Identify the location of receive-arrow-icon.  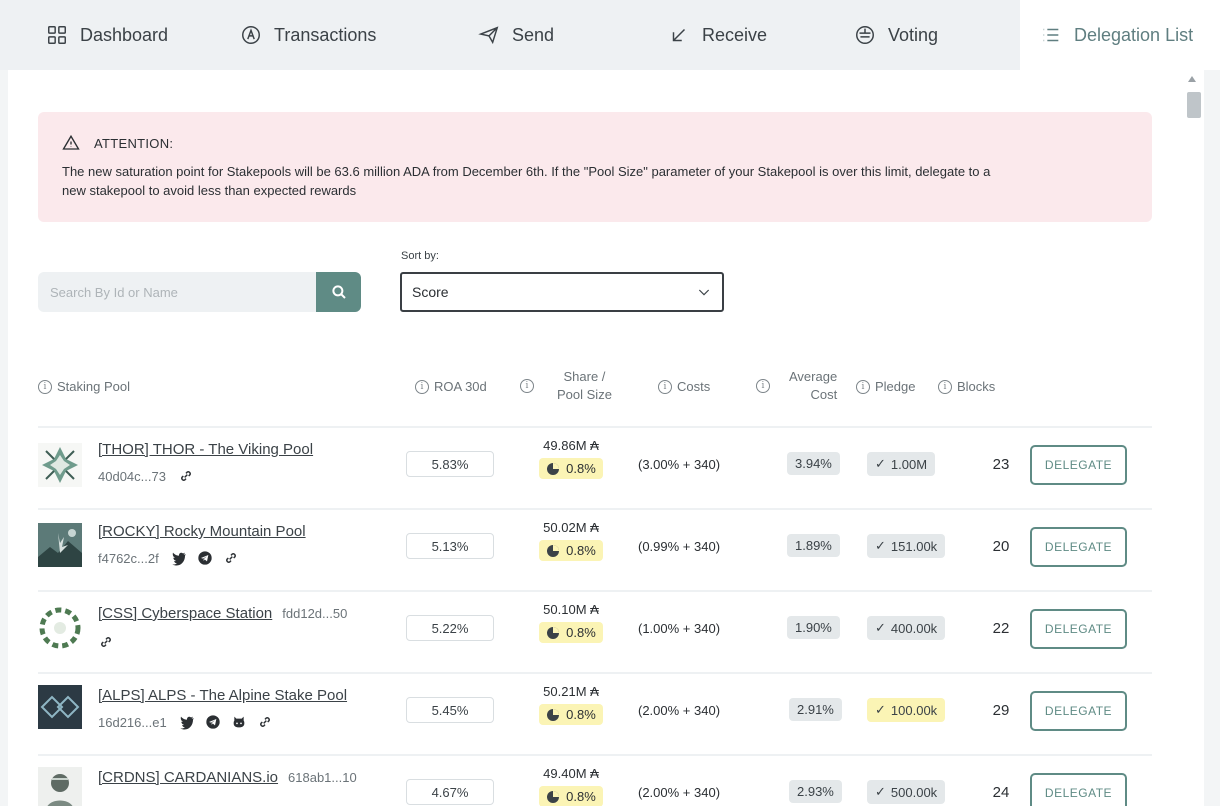
(679, 35).